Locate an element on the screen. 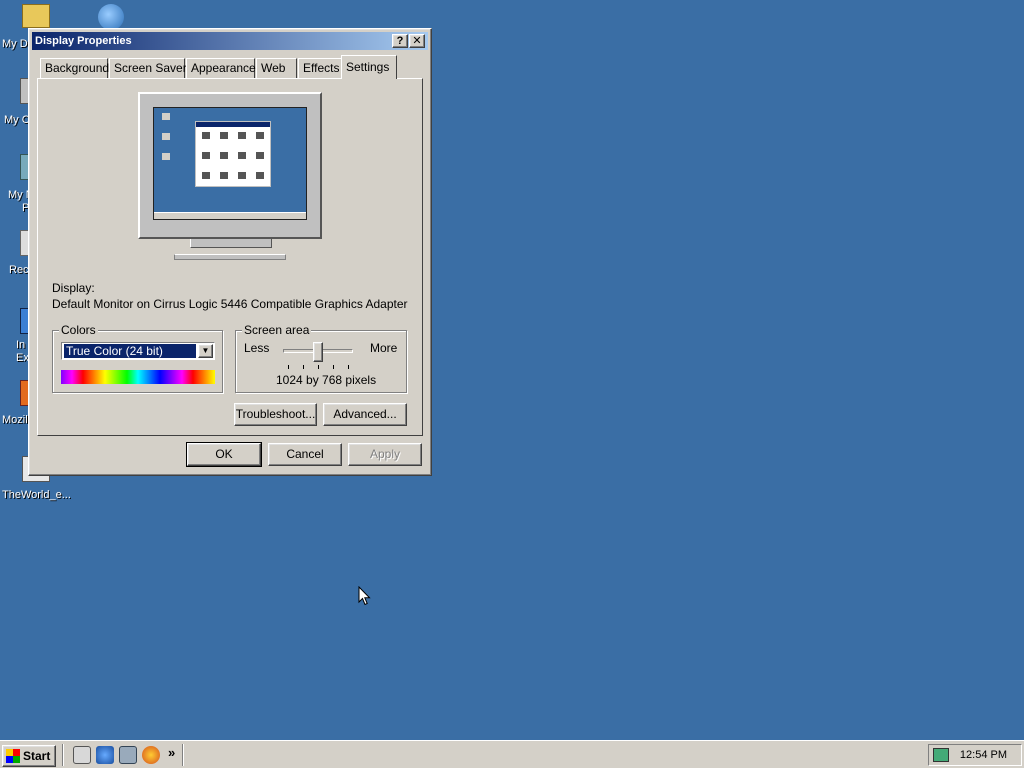 The image size is (1024, 768). cancel-button: Cancel is located at coordinates (305, 454).